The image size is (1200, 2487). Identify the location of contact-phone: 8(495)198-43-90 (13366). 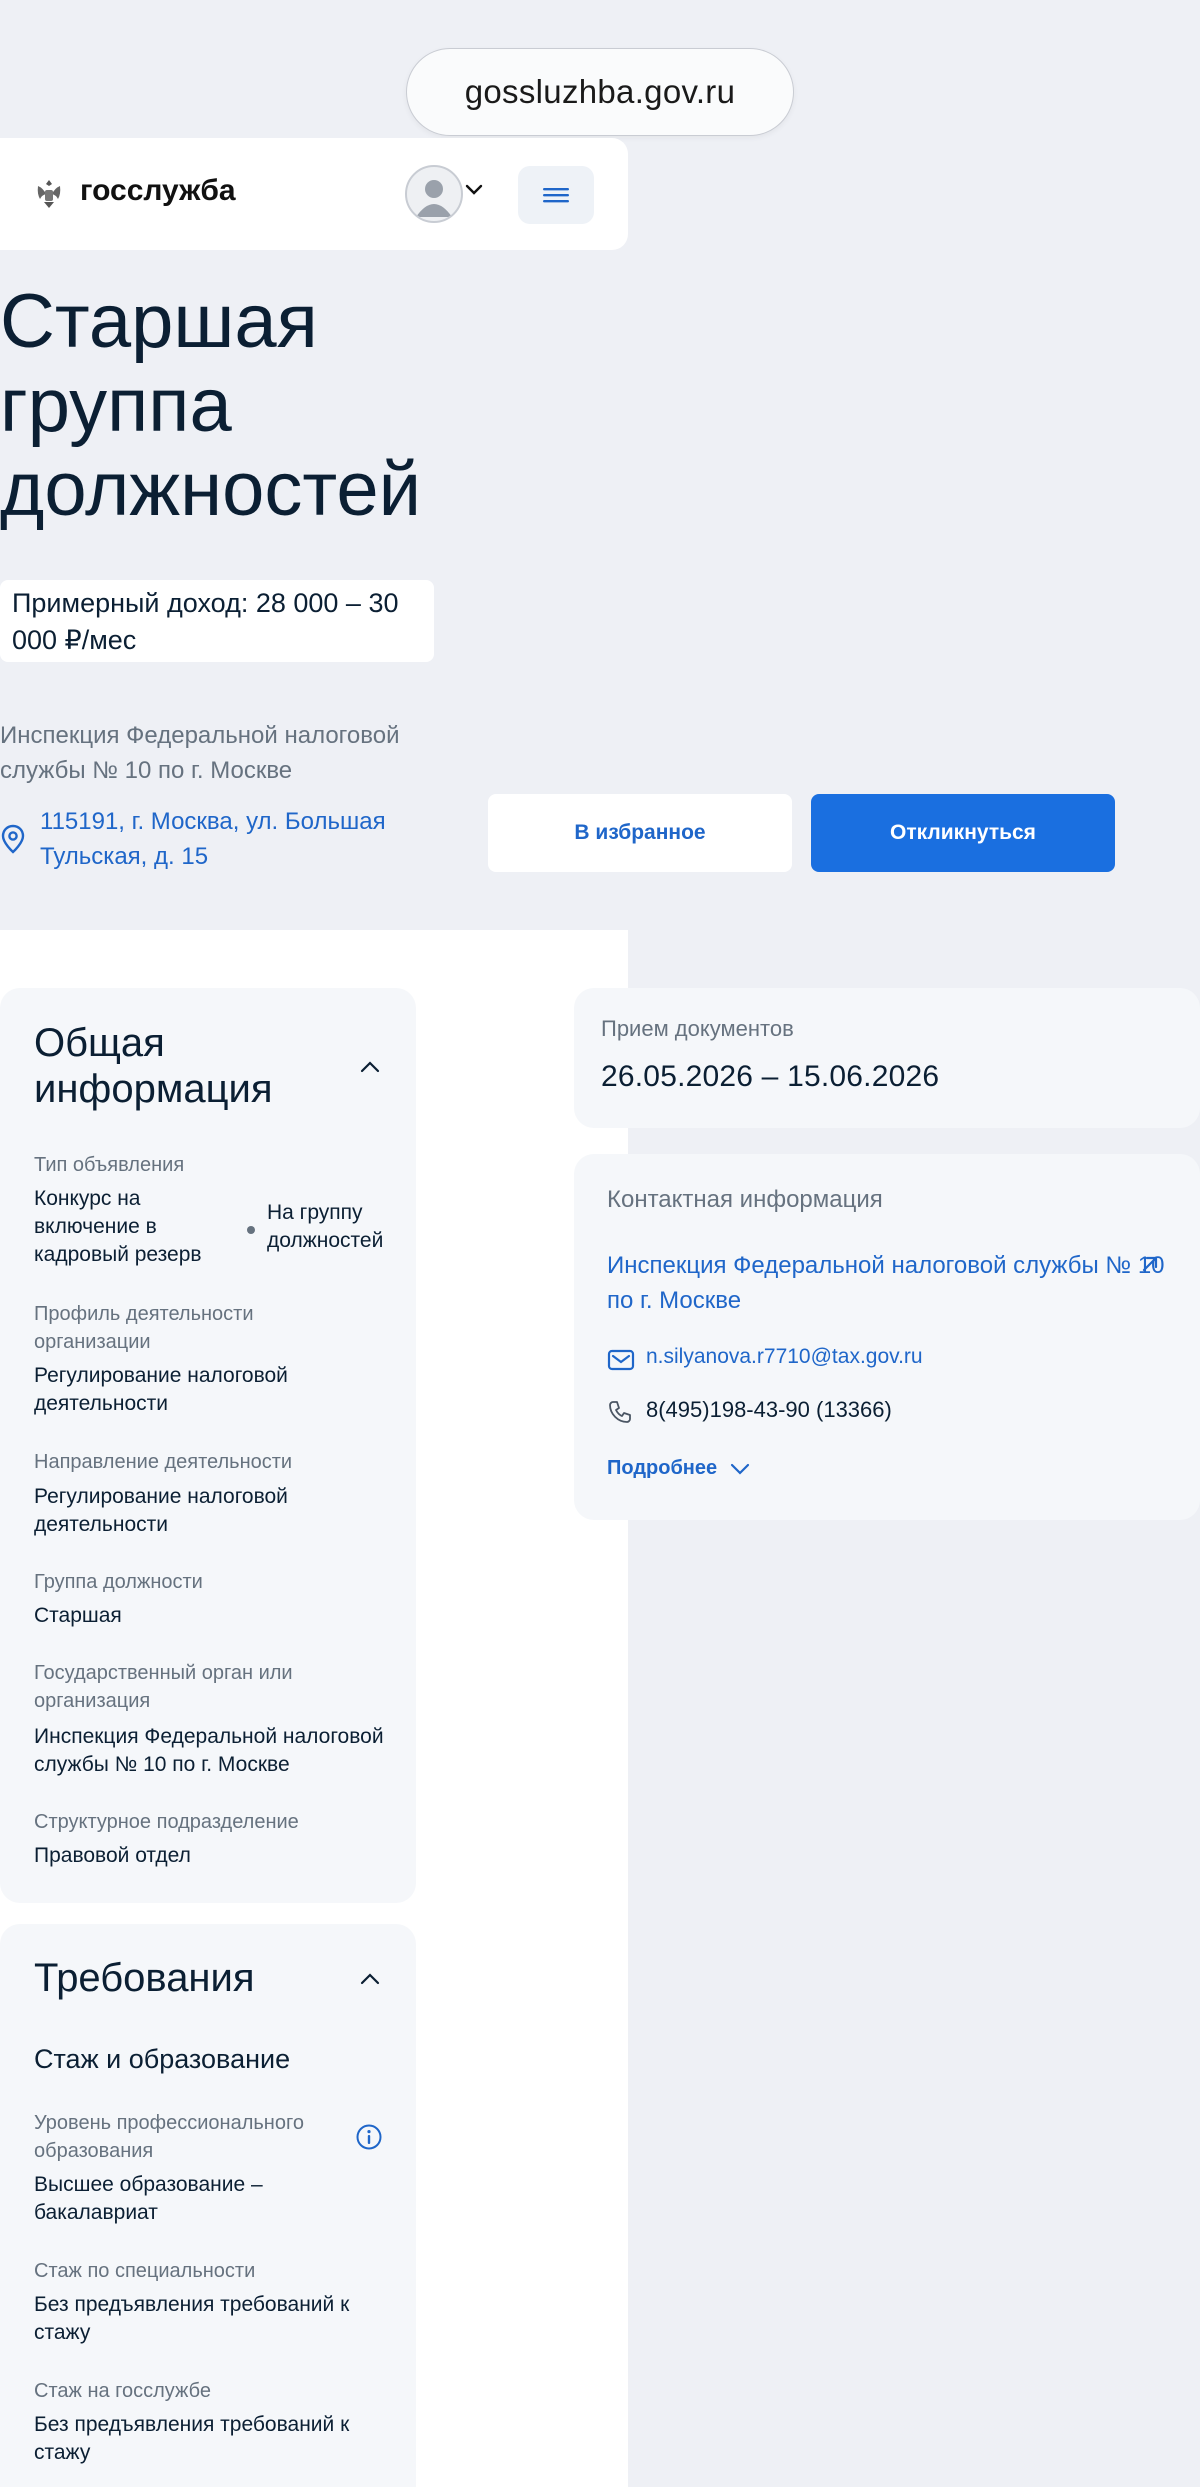
(769, 1410).